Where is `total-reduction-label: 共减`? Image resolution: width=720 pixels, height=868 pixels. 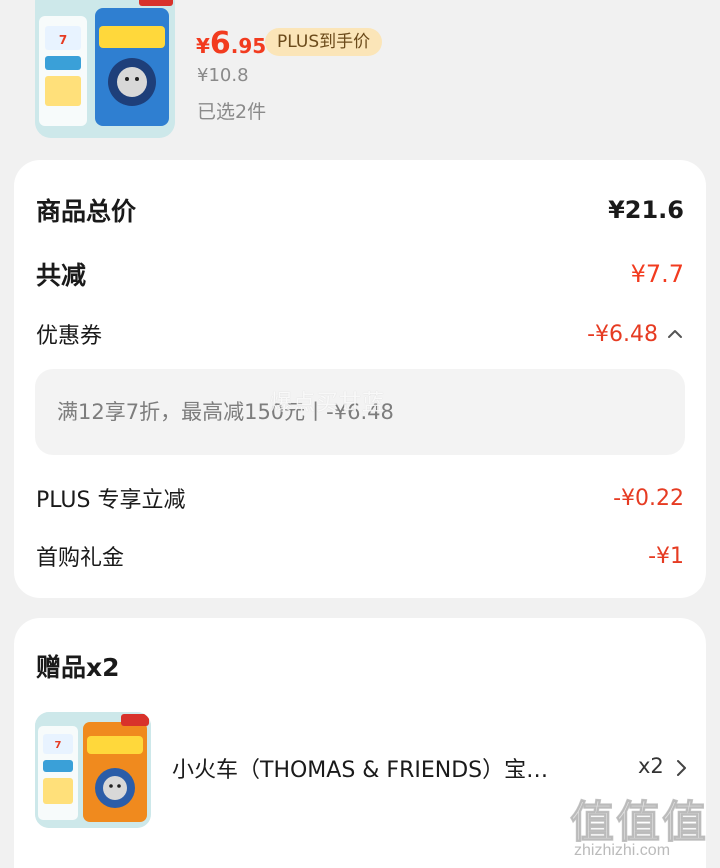
total-reduction-label: 共减 is located at coordinates (61, 275).